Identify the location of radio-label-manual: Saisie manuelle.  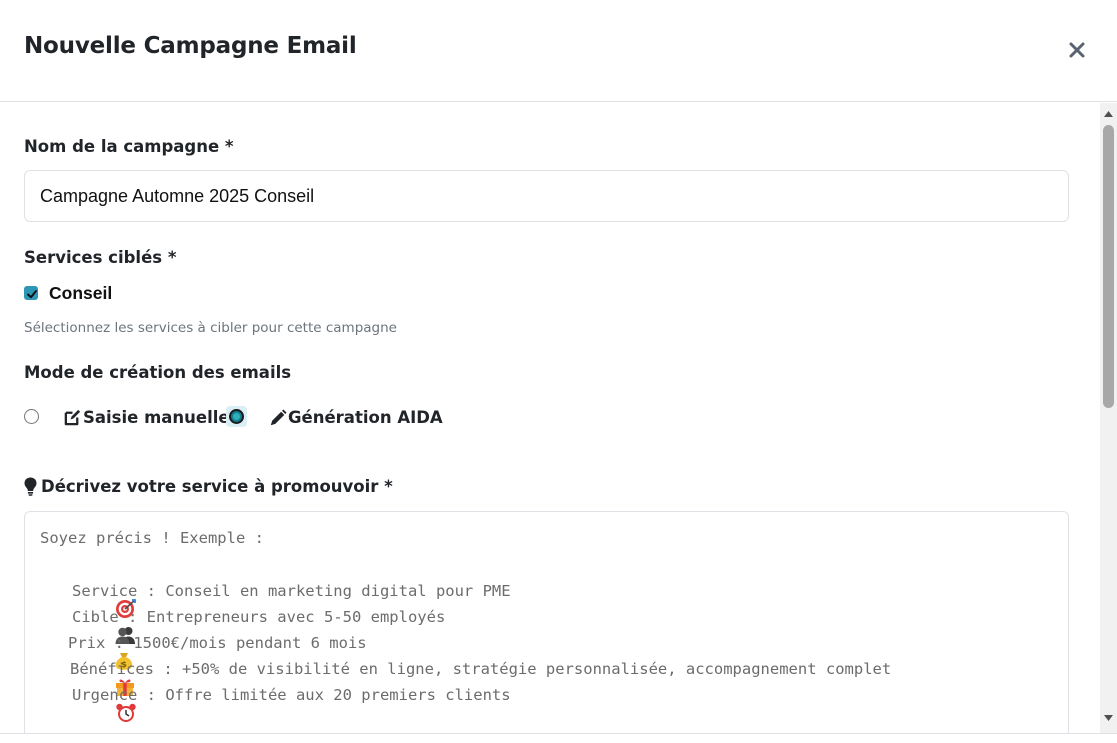
(146, 417).